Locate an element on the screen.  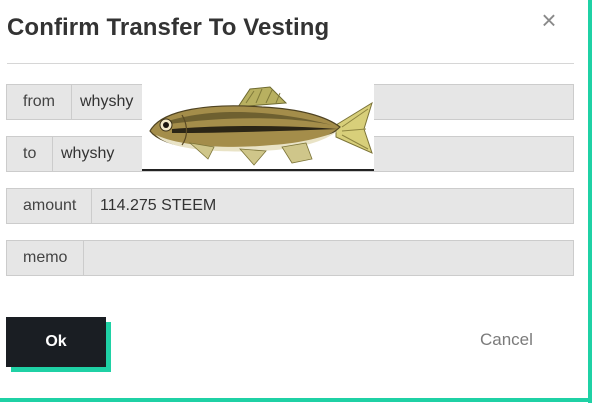
minnow-fish-image is located at coordinates (258, 126).